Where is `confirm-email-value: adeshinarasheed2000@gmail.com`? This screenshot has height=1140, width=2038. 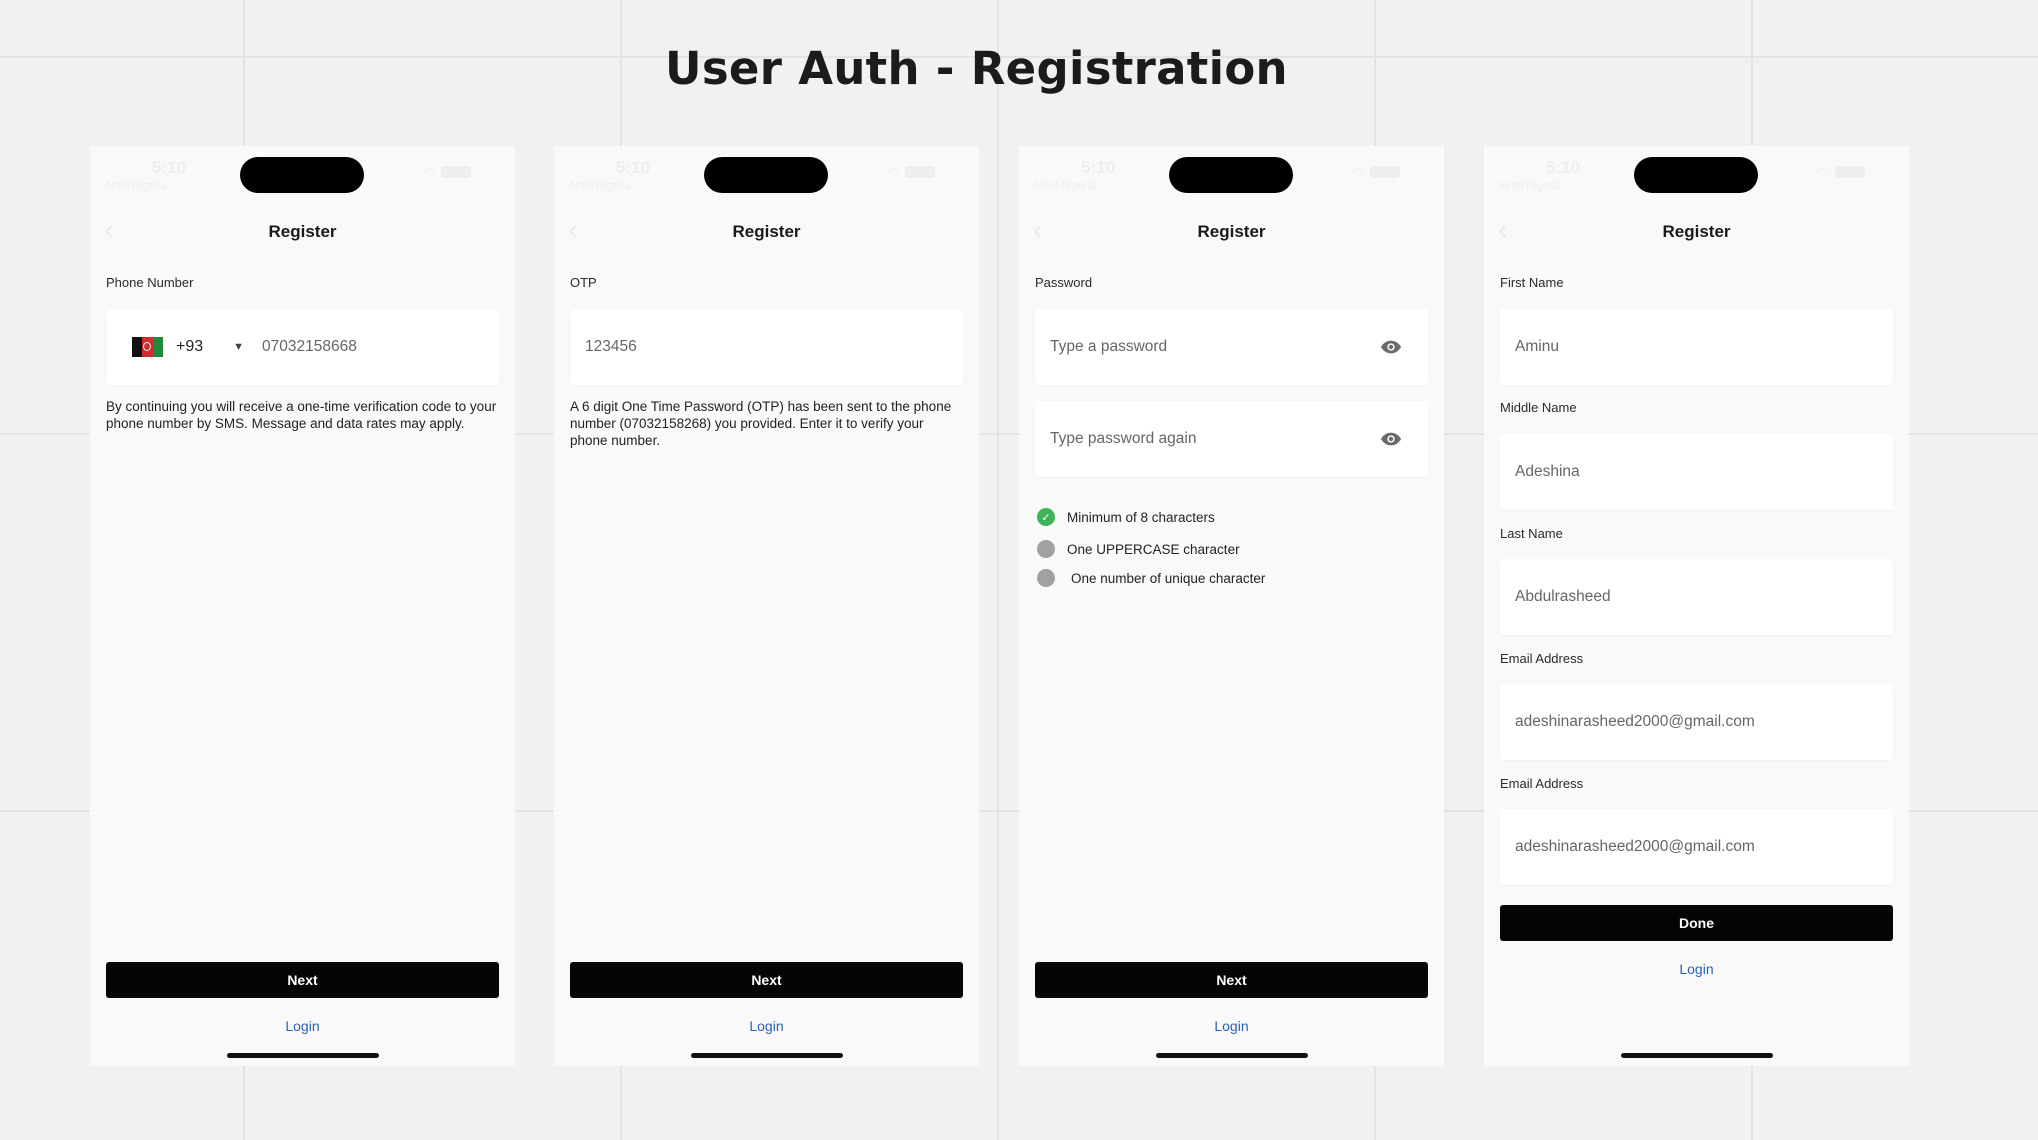
confirm-email-value: adeshinarasheed2000@gmail.com is located at coordinates (1635, 847).